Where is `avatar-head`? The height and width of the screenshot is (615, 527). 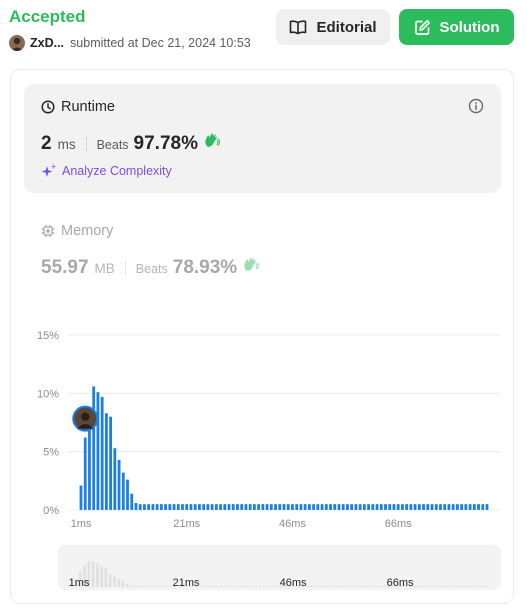
avatar-head is located at coordinates (85, 416).